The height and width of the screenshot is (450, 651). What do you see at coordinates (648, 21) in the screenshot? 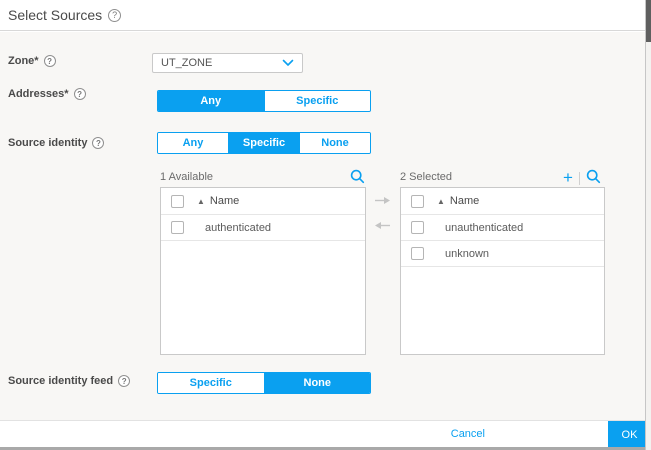
I see `scrollbar-thumb` at bounding box center [648, 21].